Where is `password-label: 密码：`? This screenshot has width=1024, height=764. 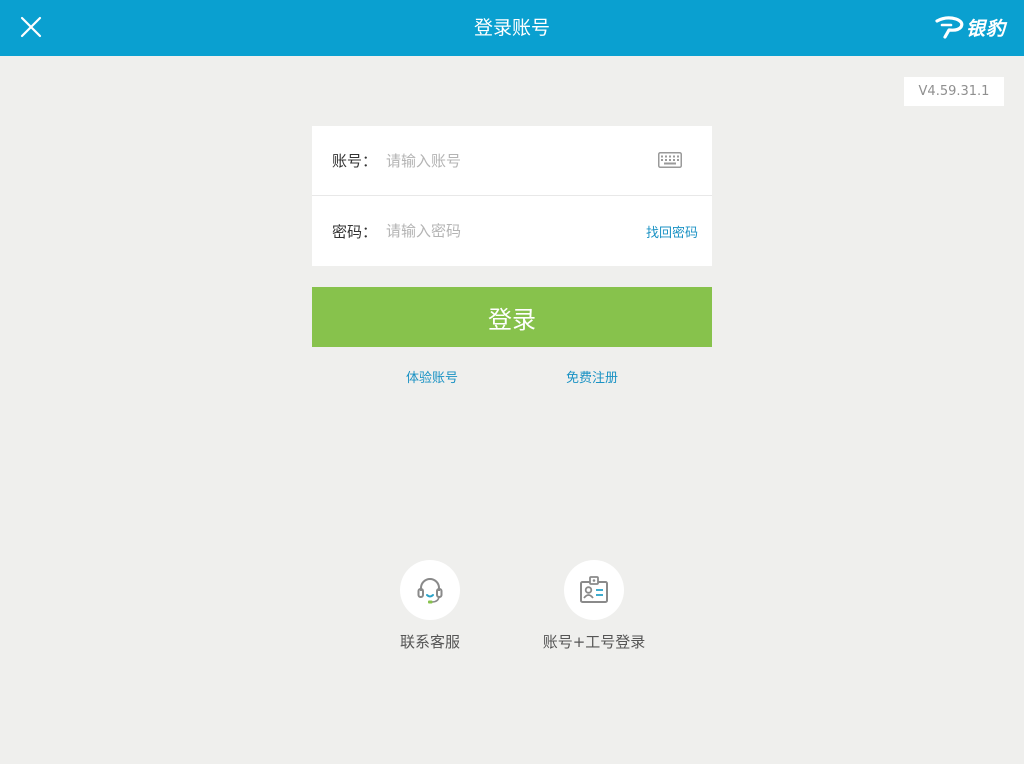
password-label: 密码： is located at coordinates (355, 231).